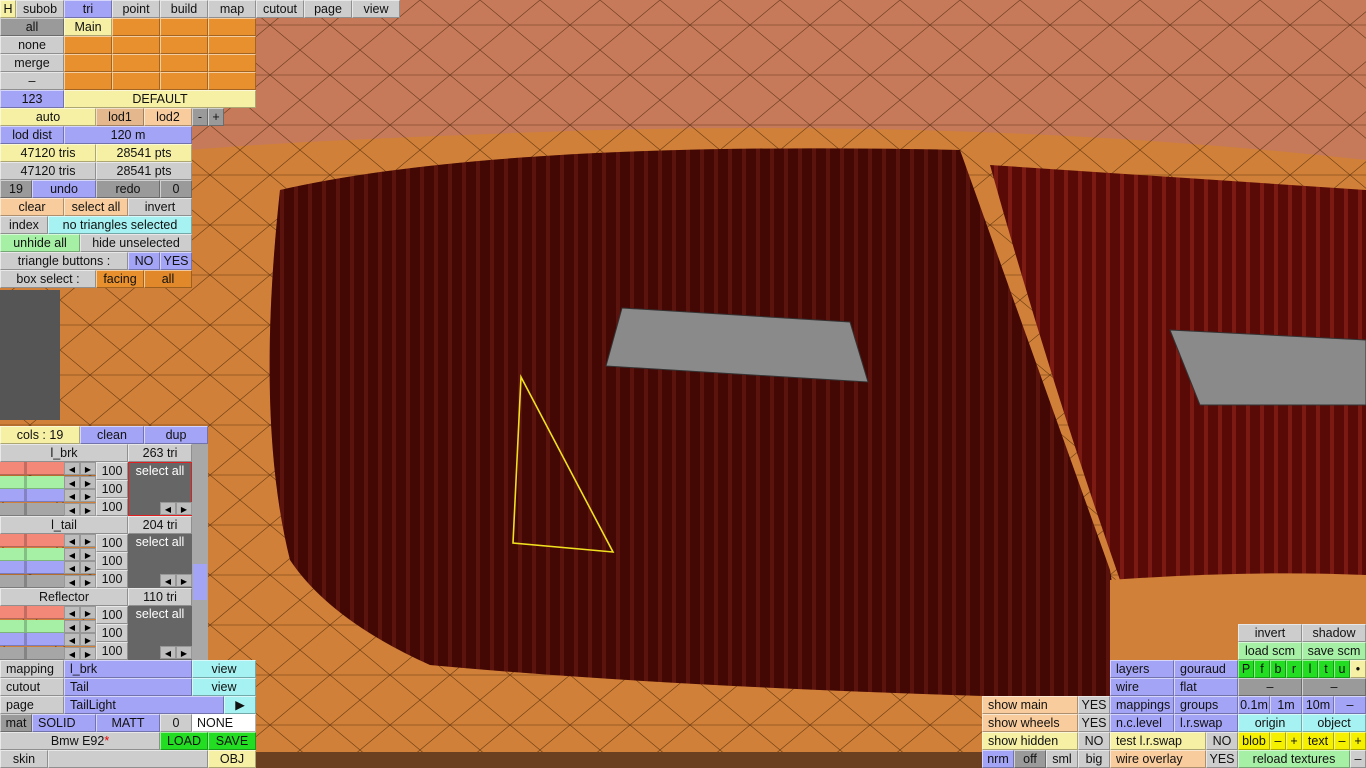 The height and width of the screenshot is (768, 1366). Describe the element at coordinates (200, 582) in the screenshot. I see `scrollbar-thumb` at that location.